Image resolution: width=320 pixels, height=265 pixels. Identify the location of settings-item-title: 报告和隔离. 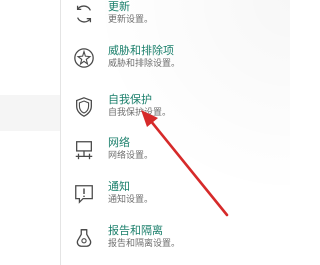
(135, 230).